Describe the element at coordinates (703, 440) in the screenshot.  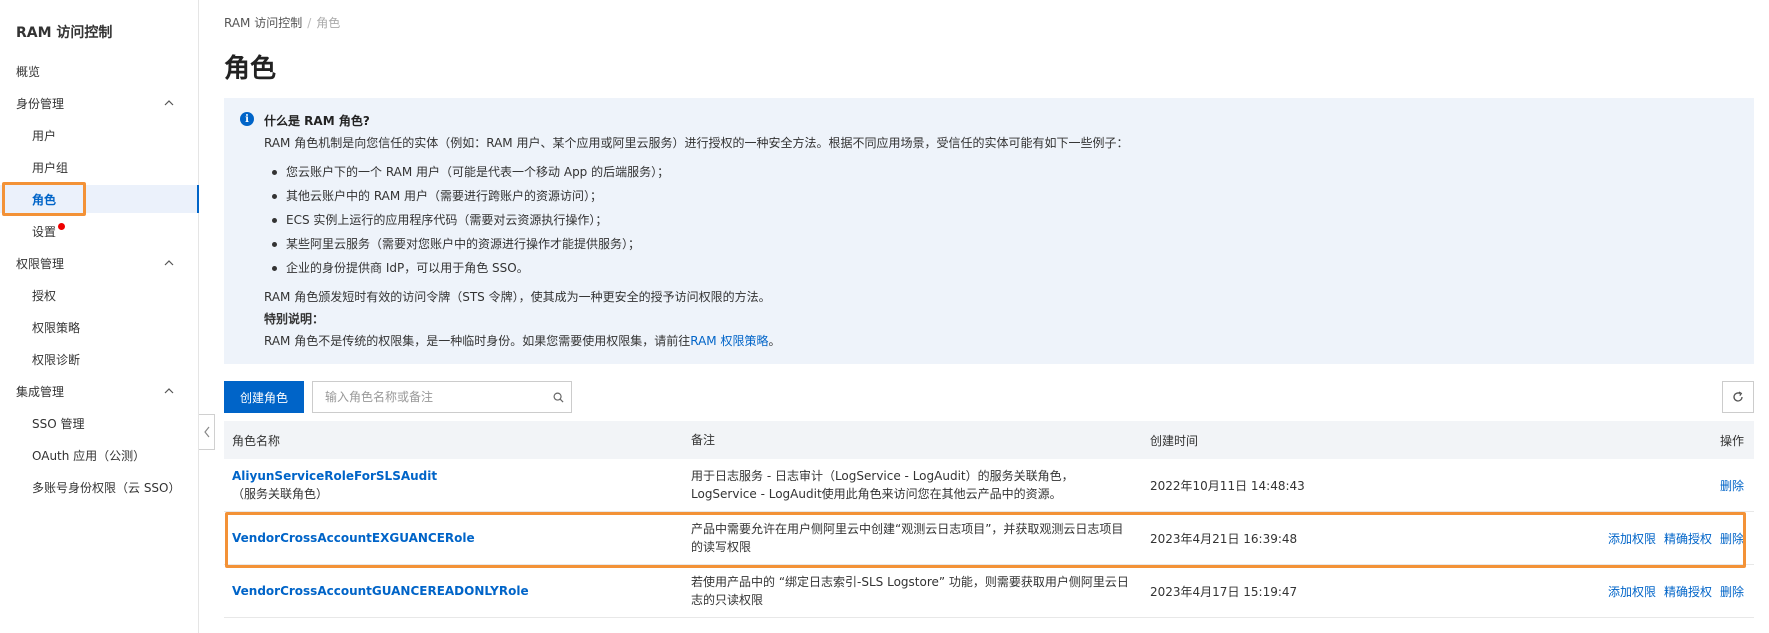
I see `column-header-note: 备注` at that location.